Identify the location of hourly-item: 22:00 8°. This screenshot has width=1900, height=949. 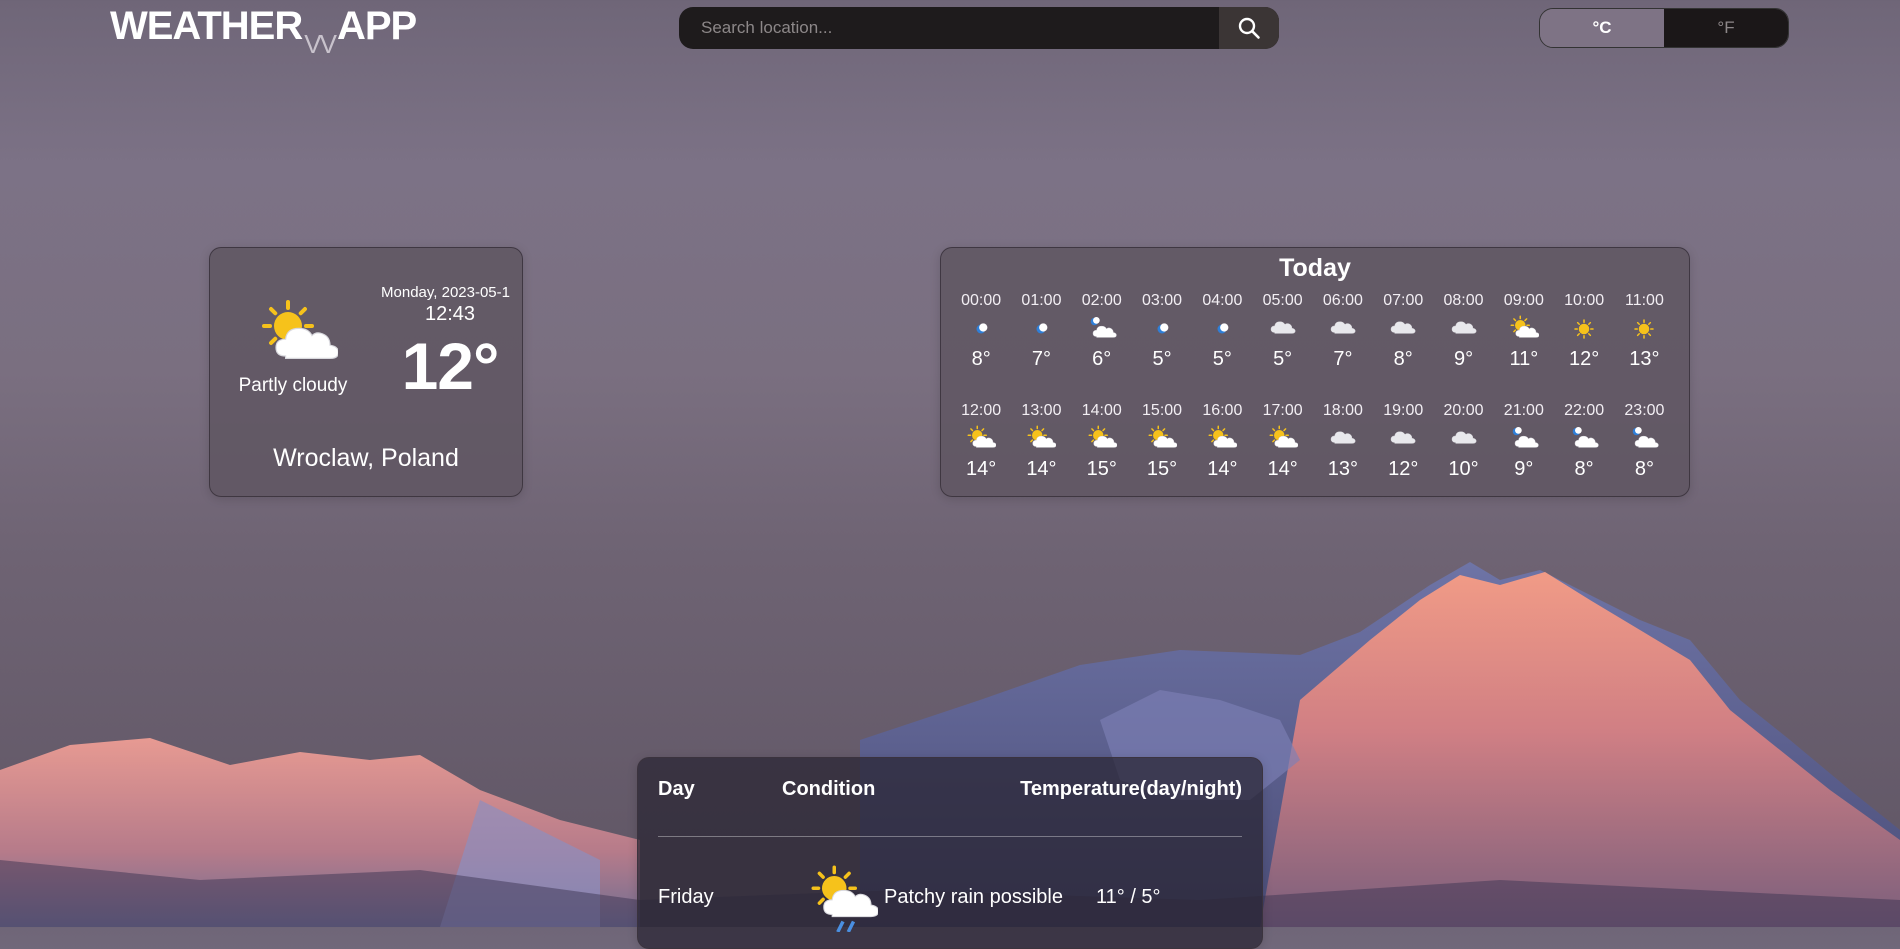
(1584, 452).